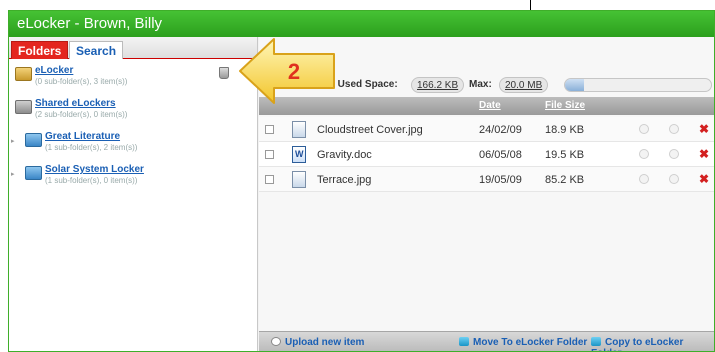 Image resolution: width=715 pixels, height=352 pixels. What do you see at coordinates (565, 155) in the screenshot?
I see `file-size: 19.5 KB` at bounding box center [565, 155].